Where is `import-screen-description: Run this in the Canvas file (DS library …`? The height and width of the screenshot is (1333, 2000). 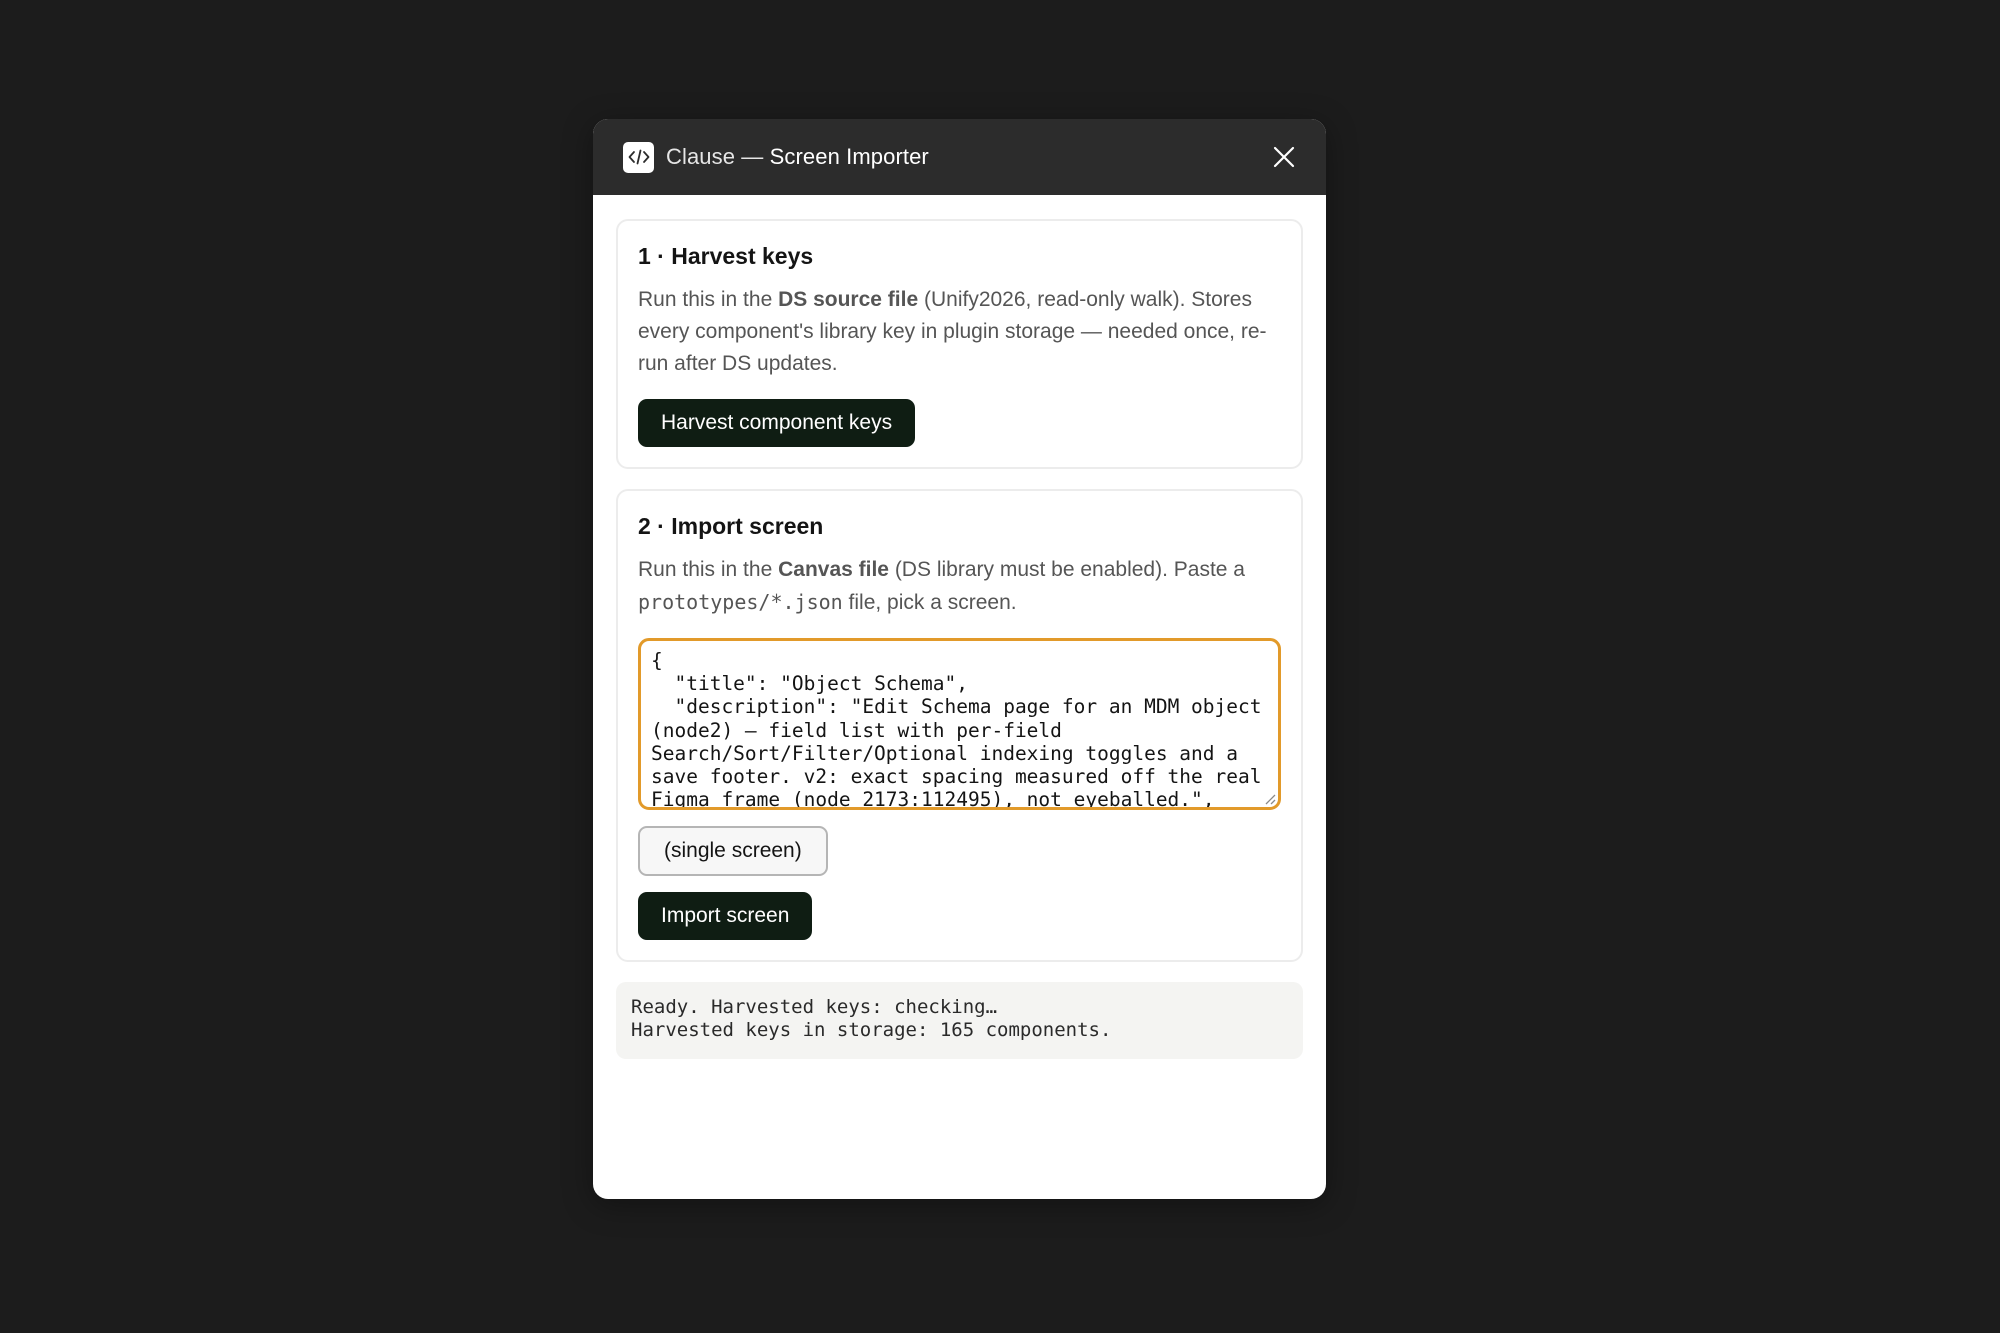 import-screen-description: Run this in the Canvas file (DS library … is located at coordinates (959, 586).